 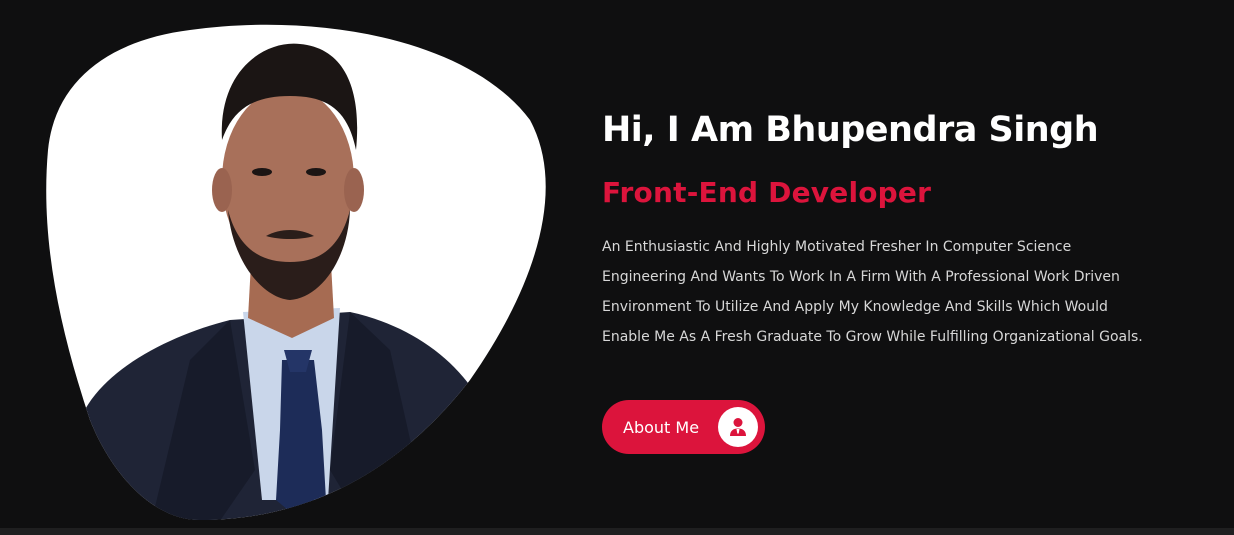 What do you see at coordinates (767, 192) in the screenshot?
I see `role-title: Front-End Developer` at bounding box center [767, 192].